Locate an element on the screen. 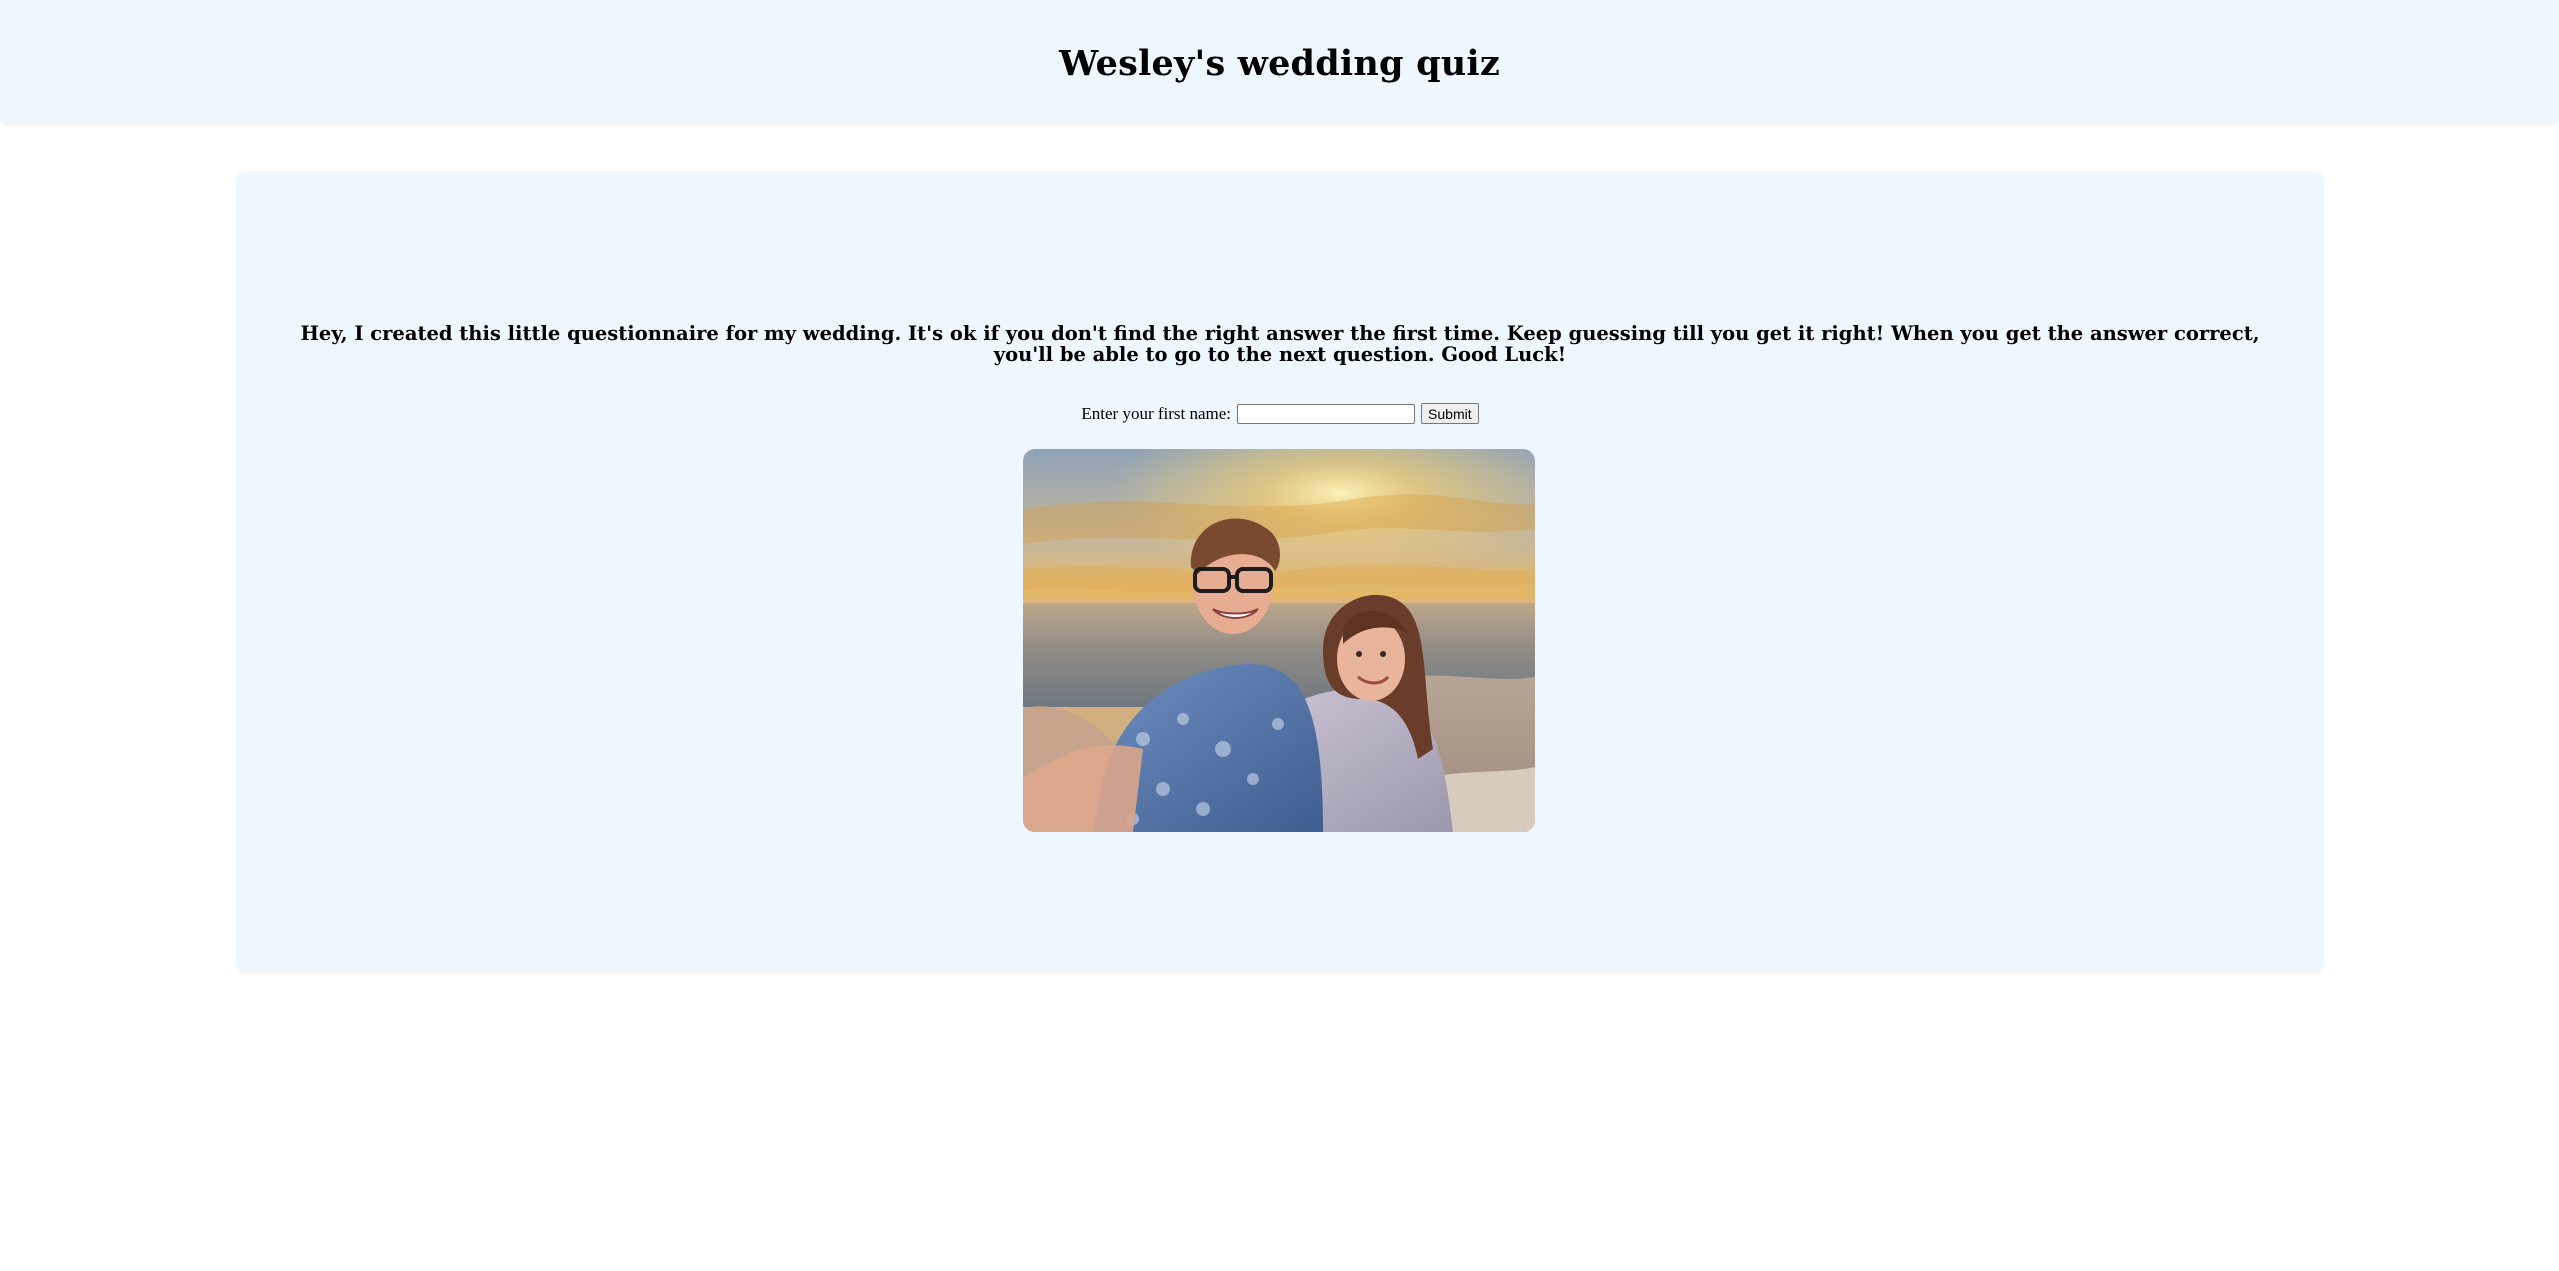 This screenshot has width=2559, height=1271. name-form: Enter your first name: Submit is located at coordinates (1280, 413).